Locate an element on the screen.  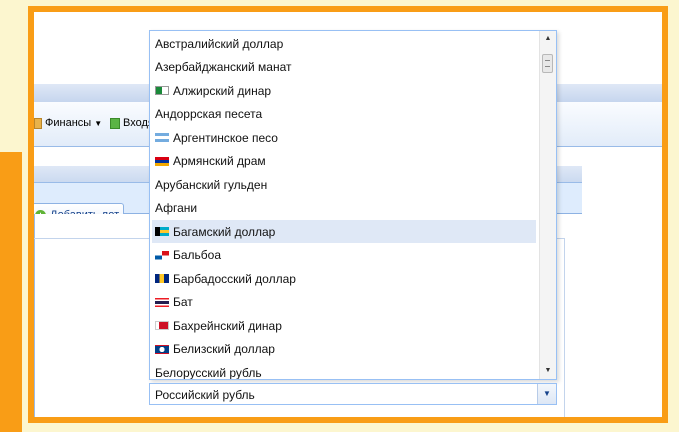
currency-option: Багамский доллар is located at coordinates (344, 231).